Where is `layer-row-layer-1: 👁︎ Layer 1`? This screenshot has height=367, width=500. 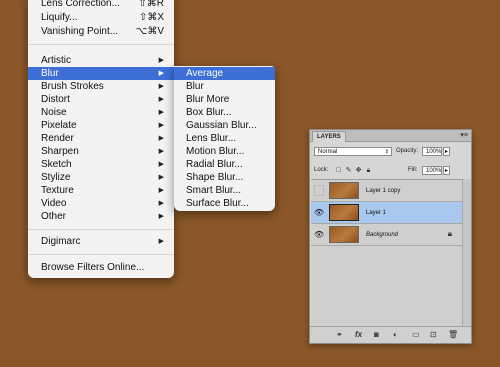 layer-row-layer-1: 👁︎ Layer 1 is located at coordinates (386, 213).